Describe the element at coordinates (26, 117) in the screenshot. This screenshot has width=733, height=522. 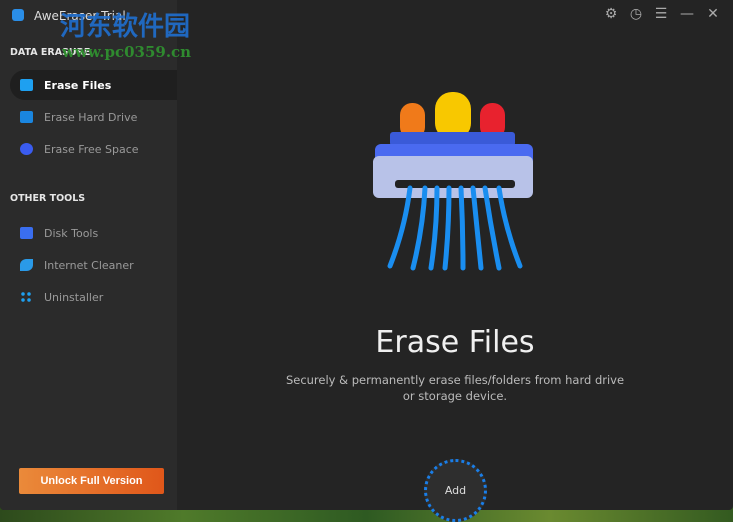
I see `hard-drive-icon` at that location.